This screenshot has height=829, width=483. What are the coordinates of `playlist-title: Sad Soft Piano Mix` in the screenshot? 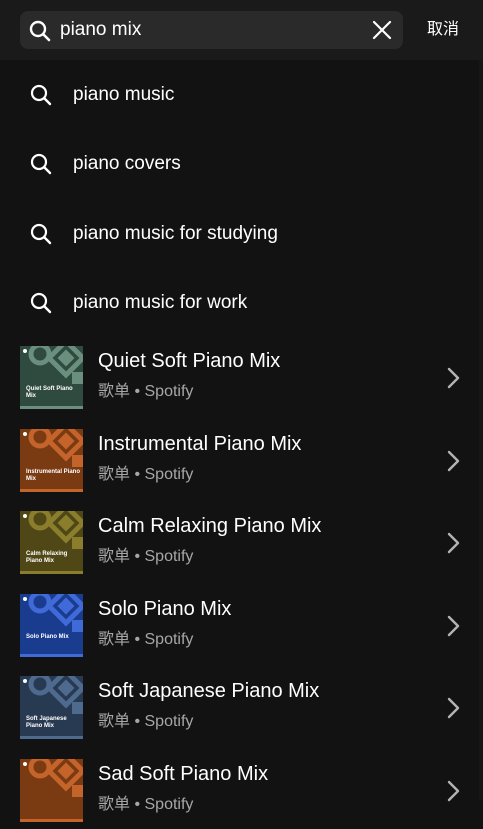 It's located at (183, 774).